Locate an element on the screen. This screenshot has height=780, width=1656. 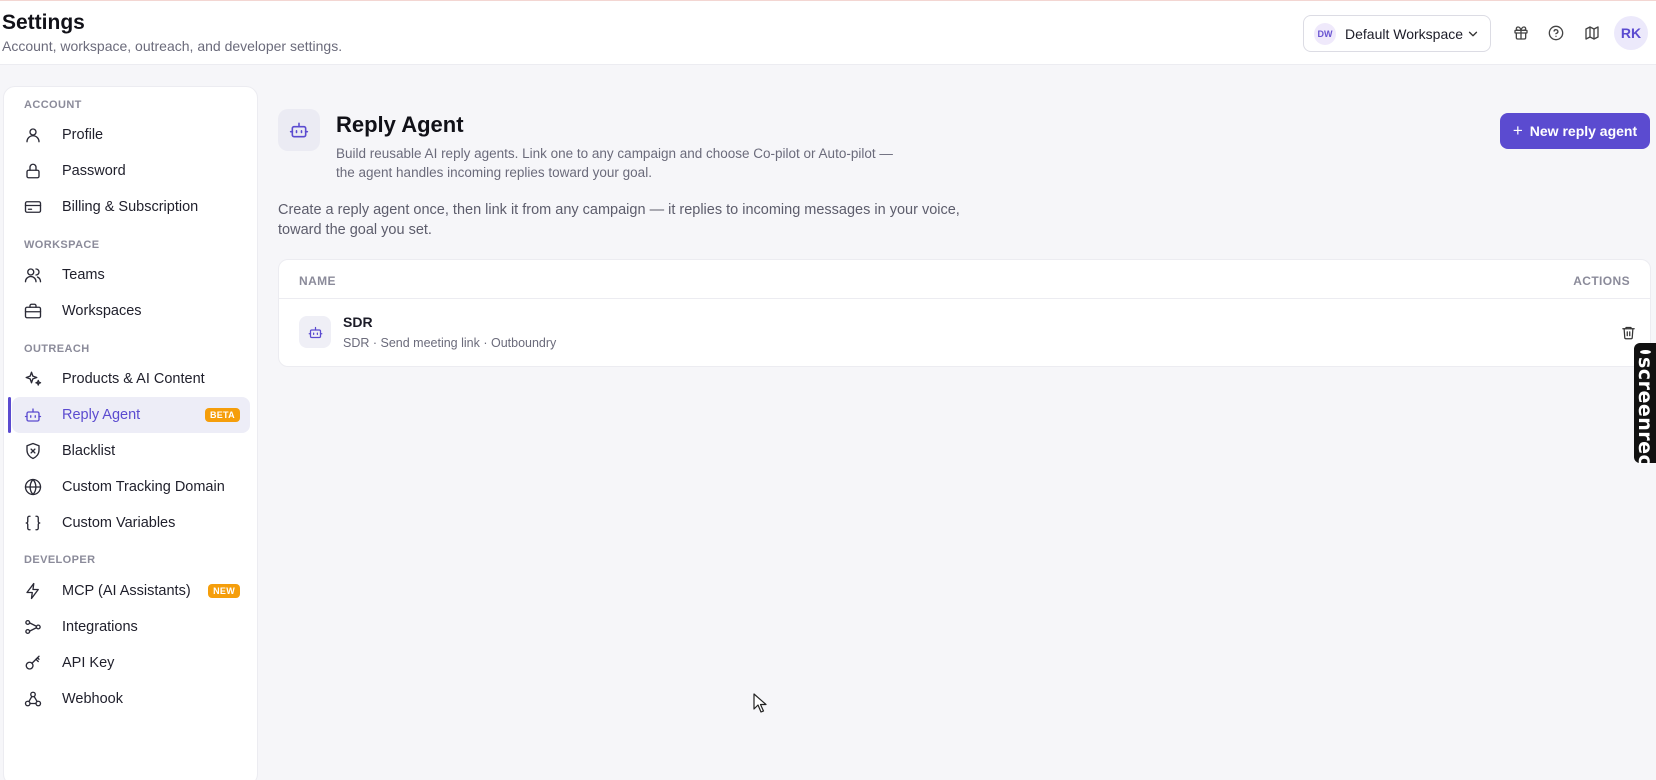
workspace-selector: DW Default Workspace is located at coordinates (1397, 33).